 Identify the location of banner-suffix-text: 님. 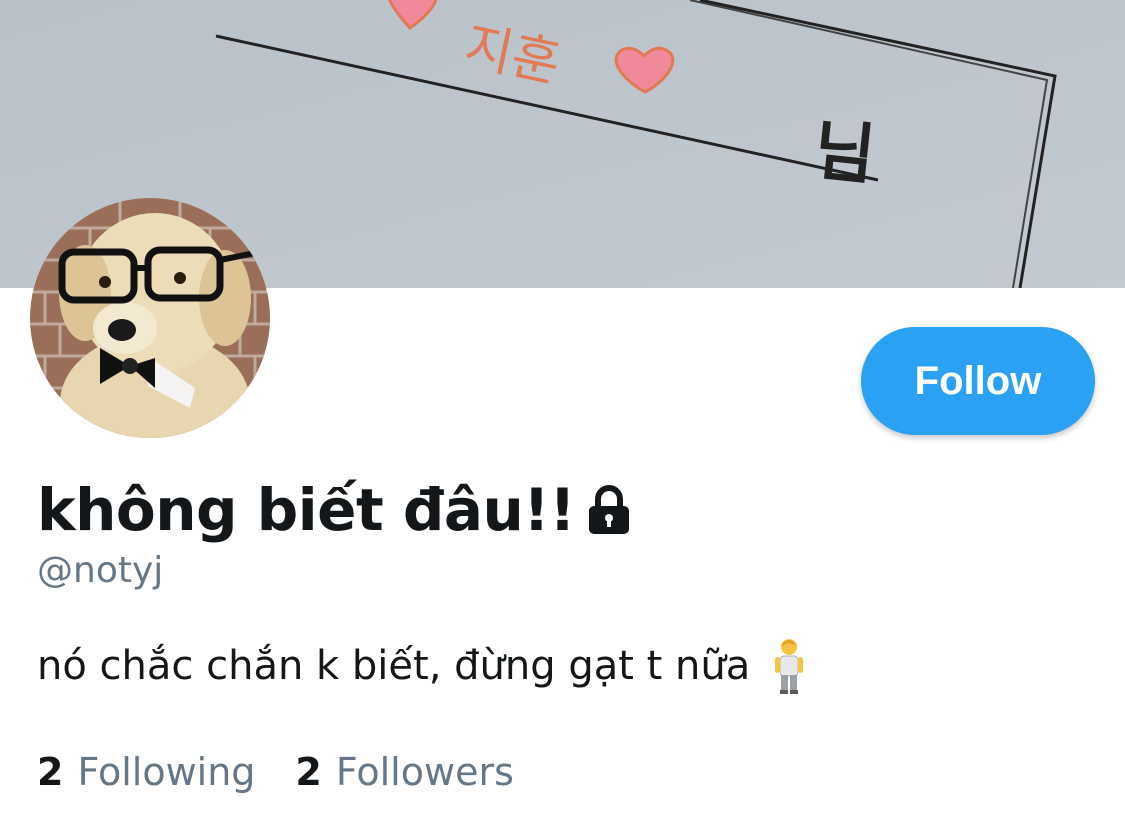
(844, 152).